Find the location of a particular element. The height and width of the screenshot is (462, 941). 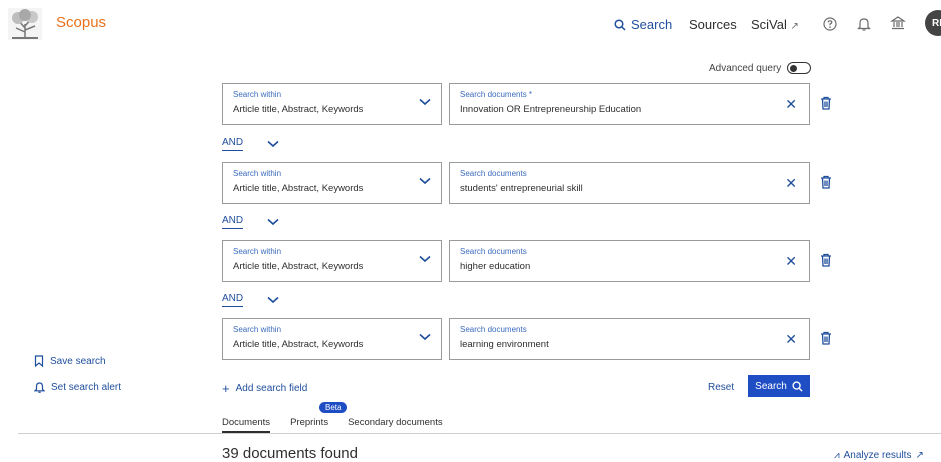

advanced-query-label: Advanced query is located at coordinates (745, 68).